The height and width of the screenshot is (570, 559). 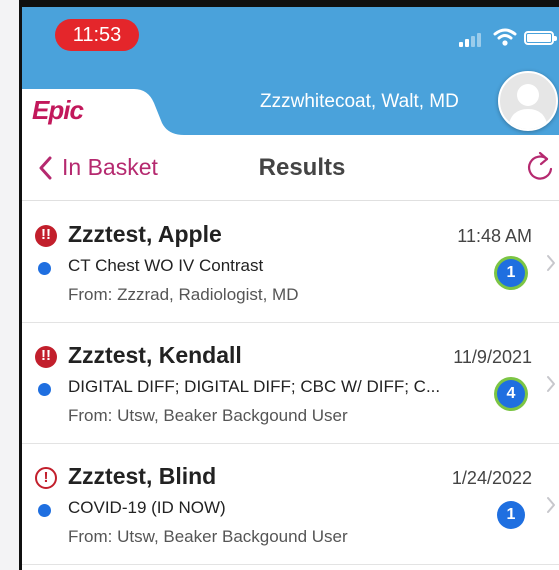 What do you see at coordinates (155, 355) in the screenshot?
I see `patient-name: Zzztest, Kendall` at bounding box center [155, 355].